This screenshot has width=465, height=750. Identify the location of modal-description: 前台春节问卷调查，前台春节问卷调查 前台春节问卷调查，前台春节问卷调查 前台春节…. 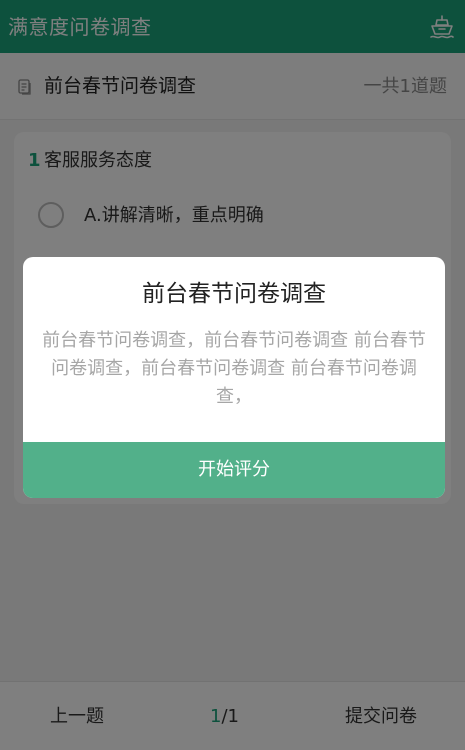
(234, 368).